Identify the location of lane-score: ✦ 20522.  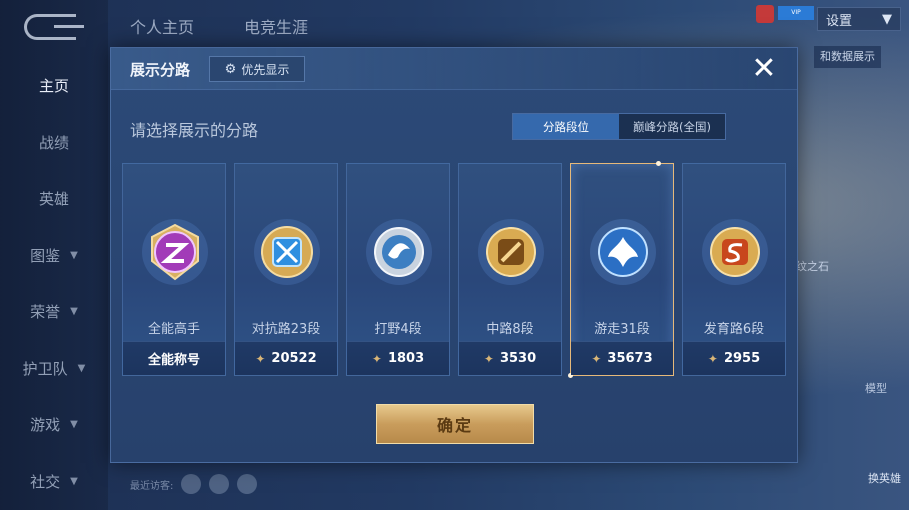
(286, 358).